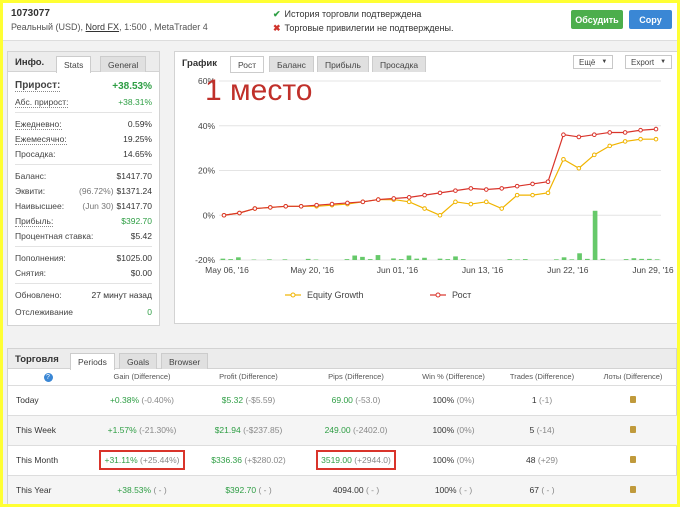 The image size is (680, 507). I want to click on account-type: Реальный (USD),, so click(47, 27).